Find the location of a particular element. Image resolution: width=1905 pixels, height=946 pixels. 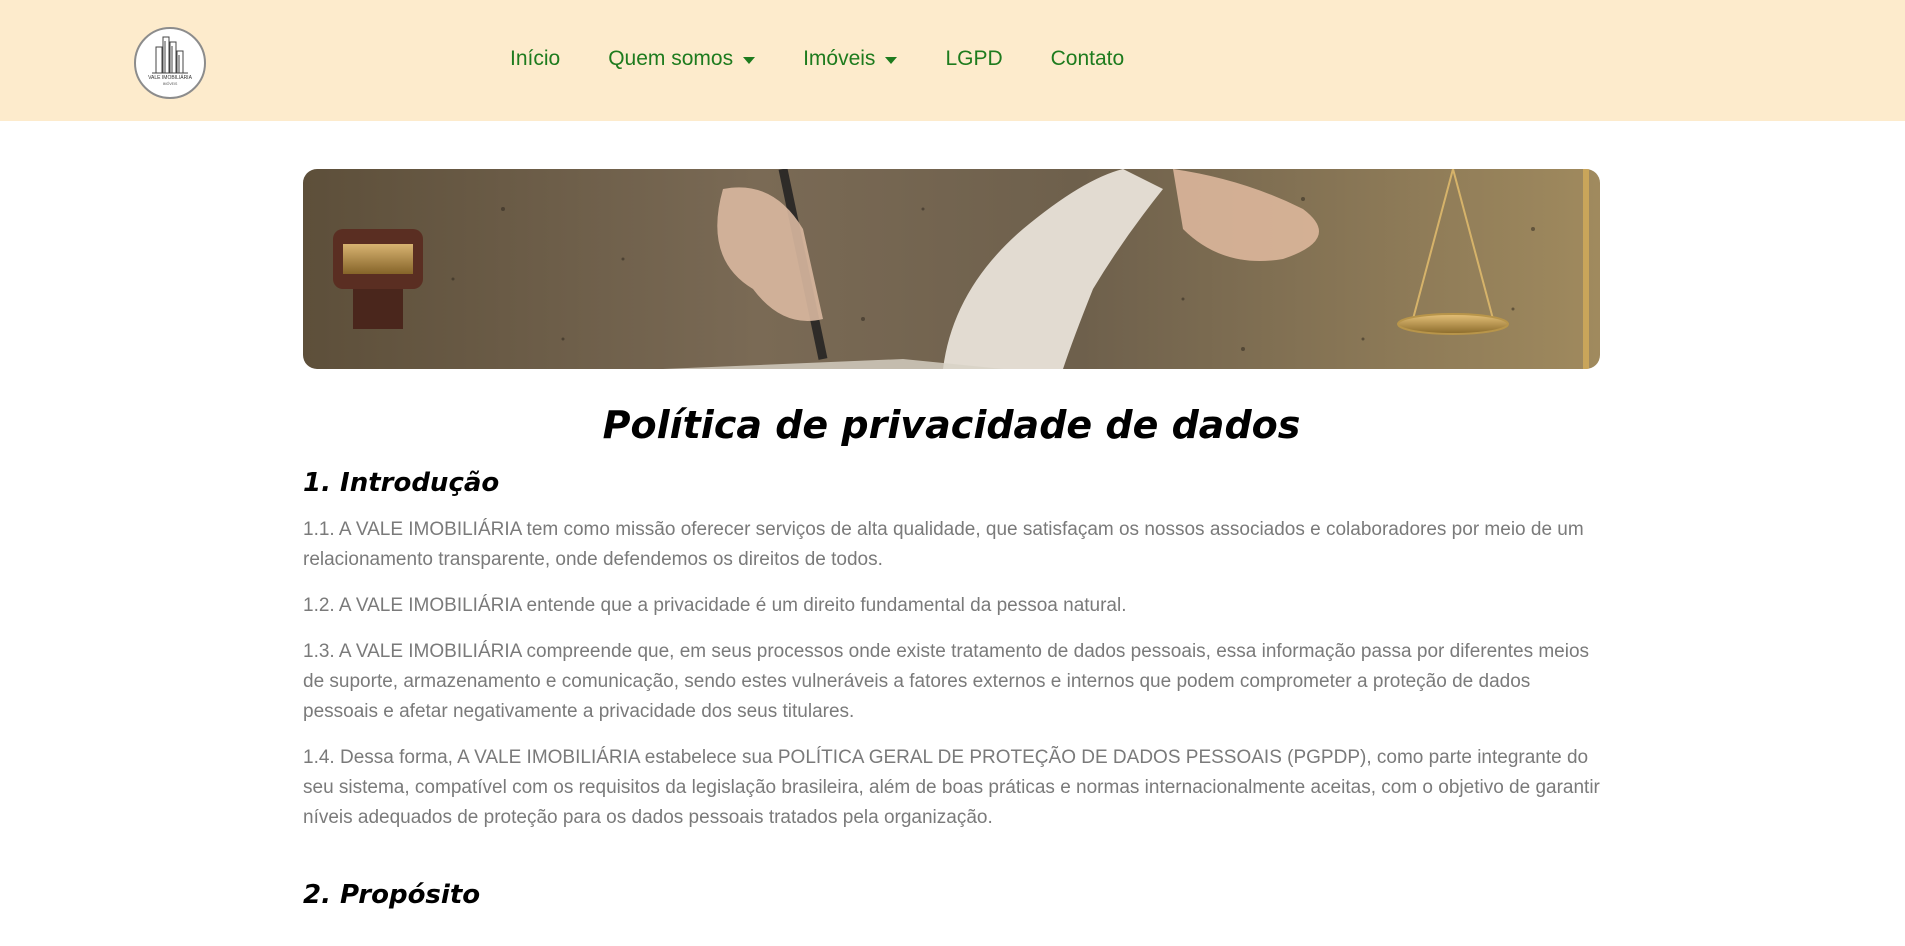

nav-item-contato: Contato is located at coordinates (1088, 59).